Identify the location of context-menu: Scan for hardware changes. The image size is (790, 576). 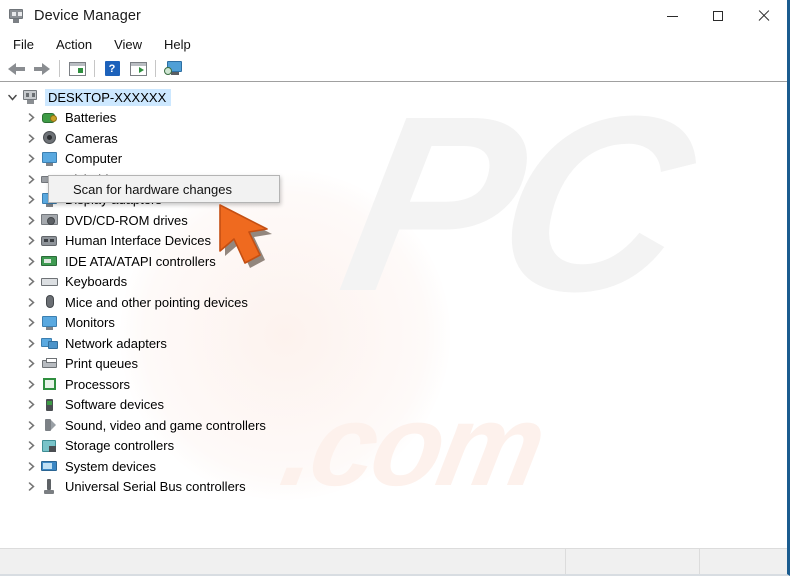
(164, 189).